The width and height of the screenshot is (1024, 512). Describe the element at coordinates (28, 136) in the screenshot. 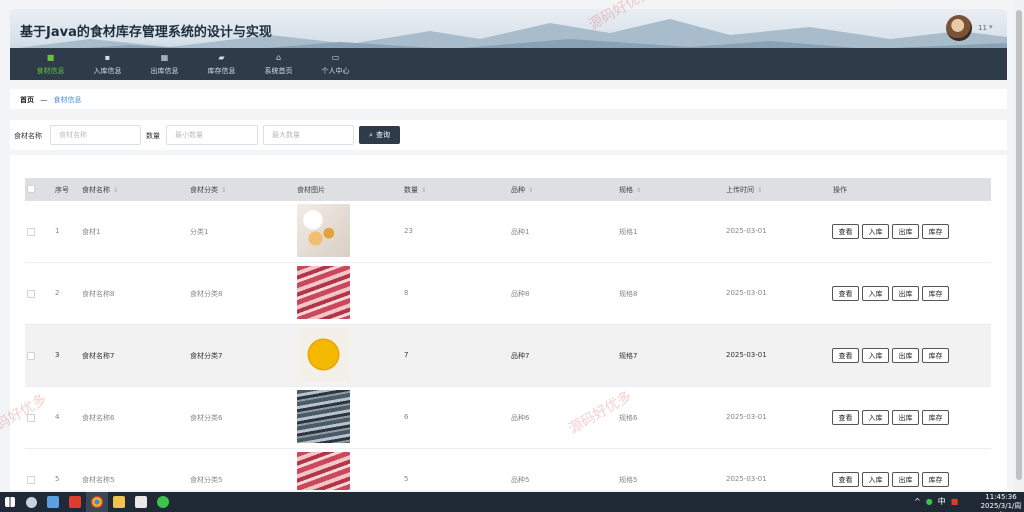

I see `name-search-label: 食材名称` at that location.